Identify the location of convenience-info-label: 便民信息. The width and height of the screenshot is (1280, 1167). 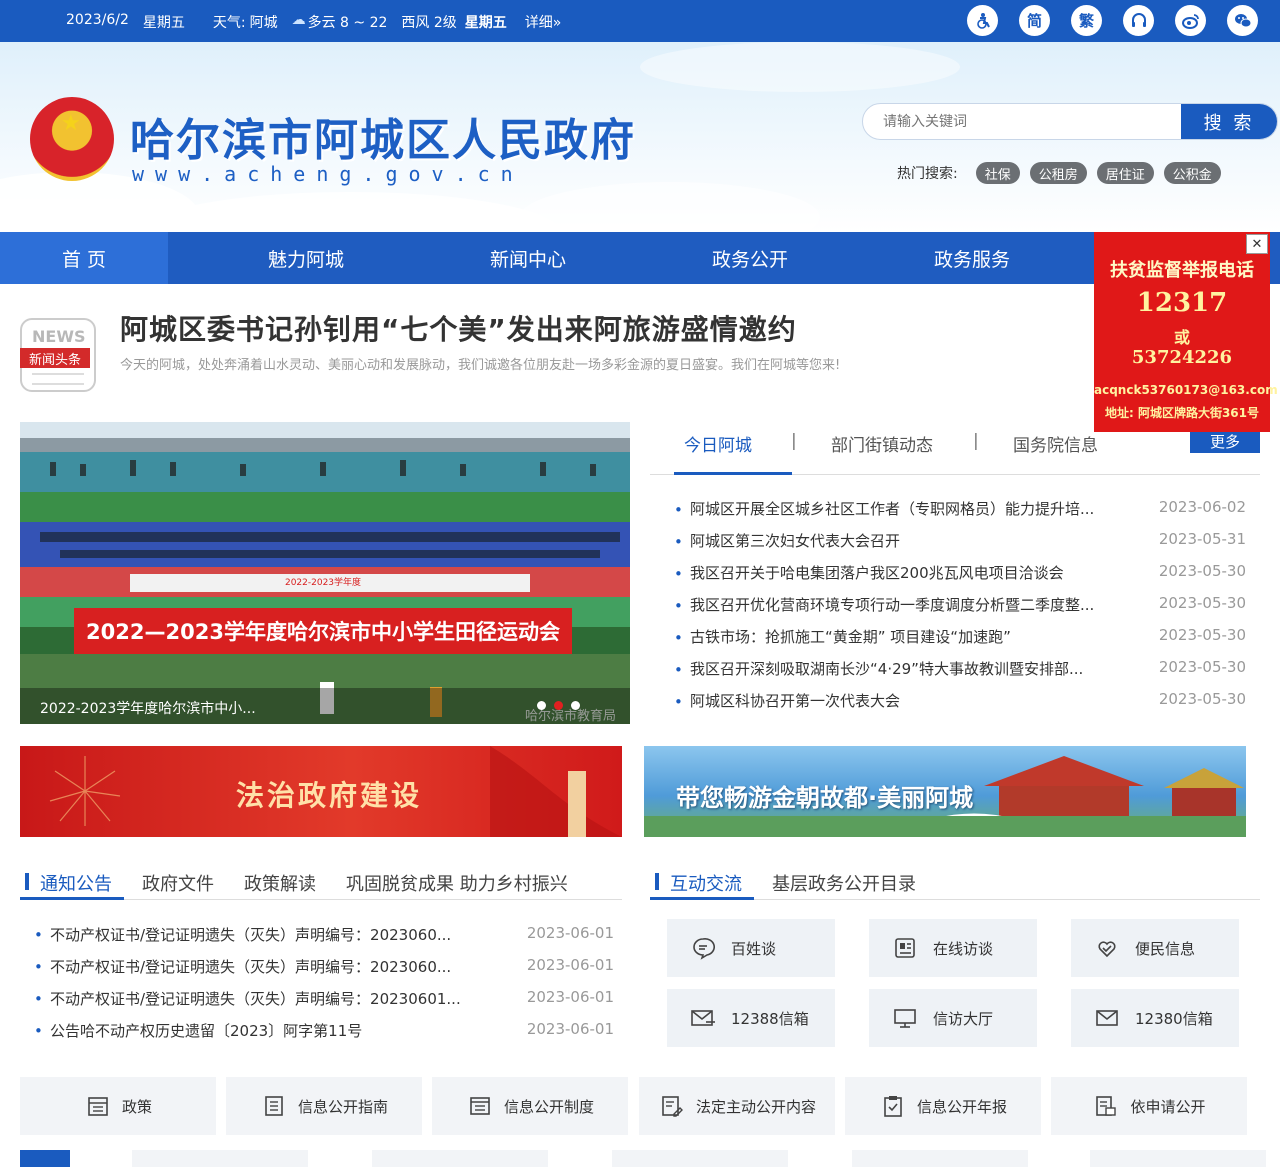
(1165, 948).